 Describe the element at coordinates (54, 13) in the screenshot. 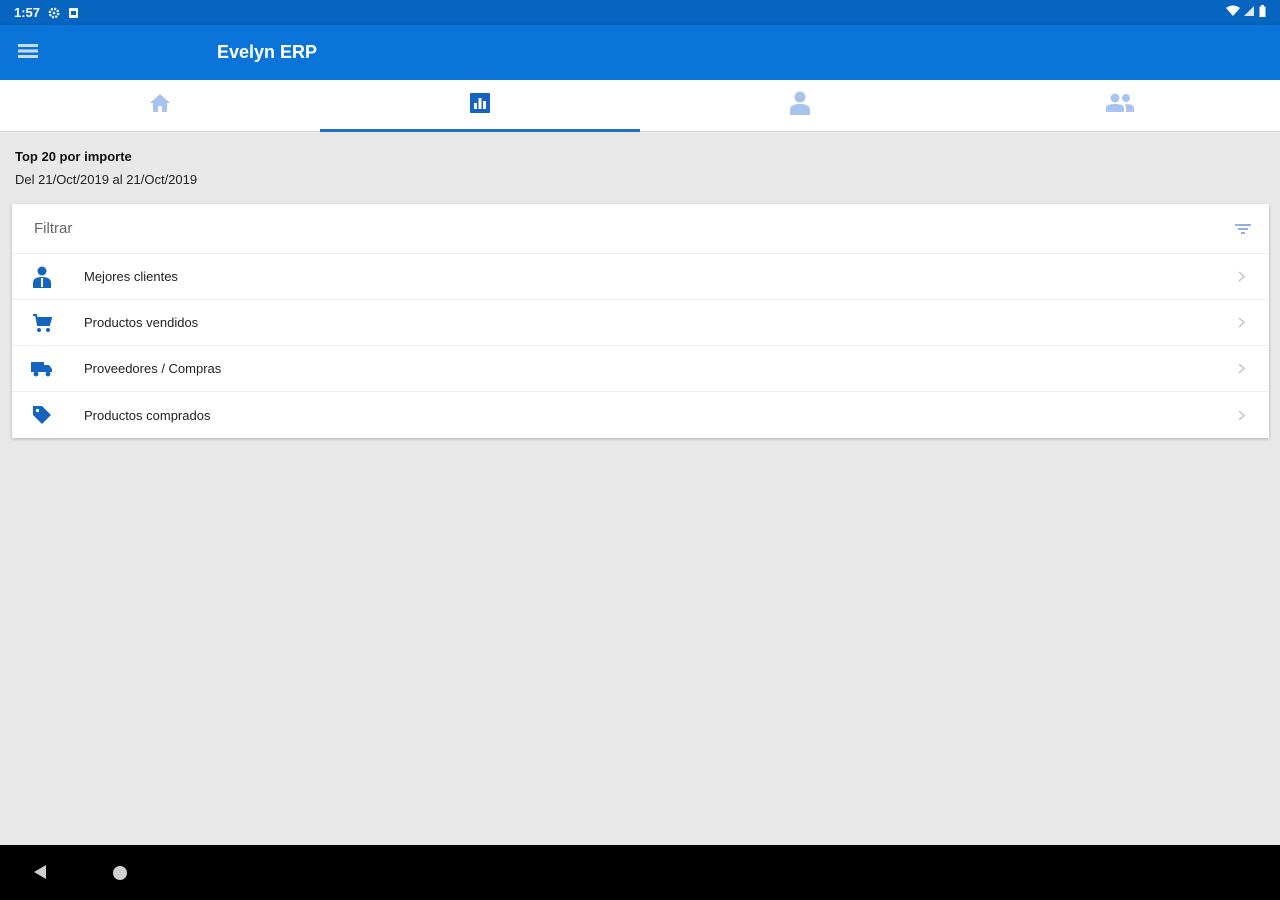

I see `gear-icon` at that location.